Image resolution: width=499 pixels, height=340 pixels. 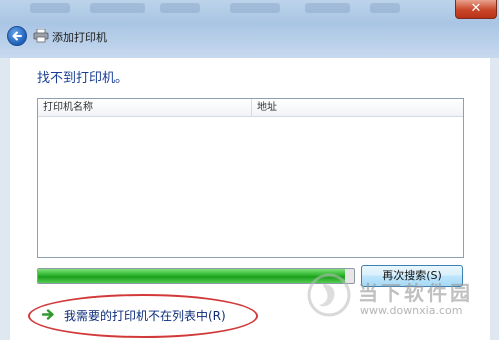 What do you see at coordinates (83, 78) in the screenshot?
I see `page-heading: 找不到打印机。` at bounding box center [83, 78].